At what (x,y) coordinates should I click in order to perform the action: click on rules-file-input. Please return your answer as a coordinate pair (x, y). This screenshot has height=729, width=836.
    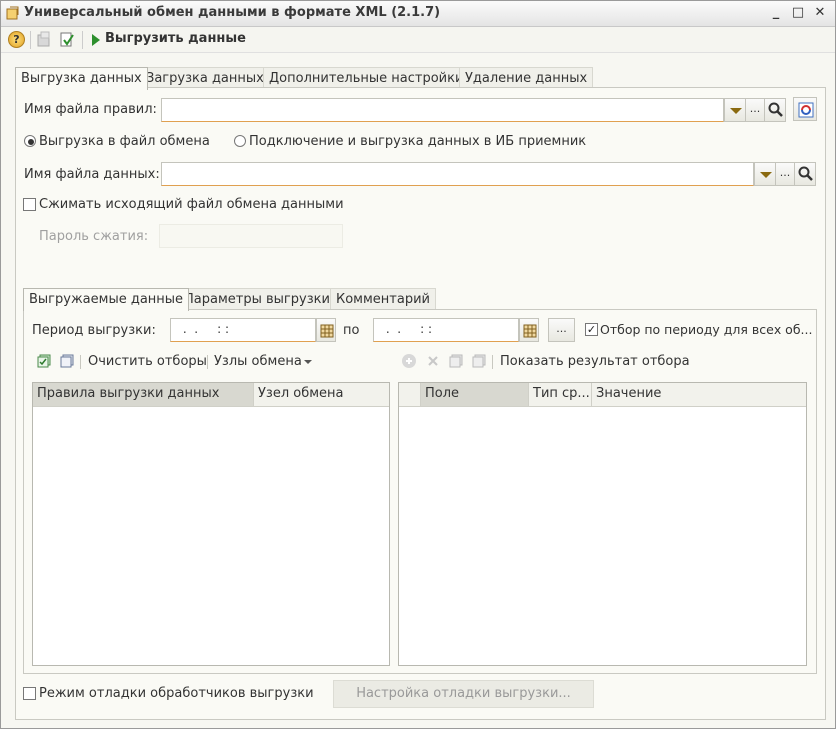
    Looking at the image, I should click on (442, 110).